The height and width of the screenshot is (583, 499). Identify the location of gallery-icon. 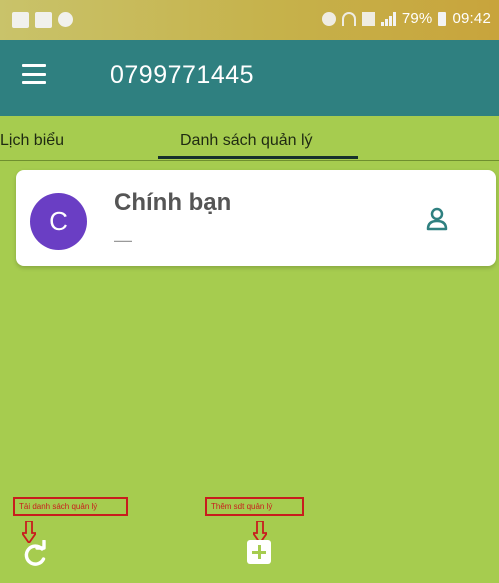
(20, 20).